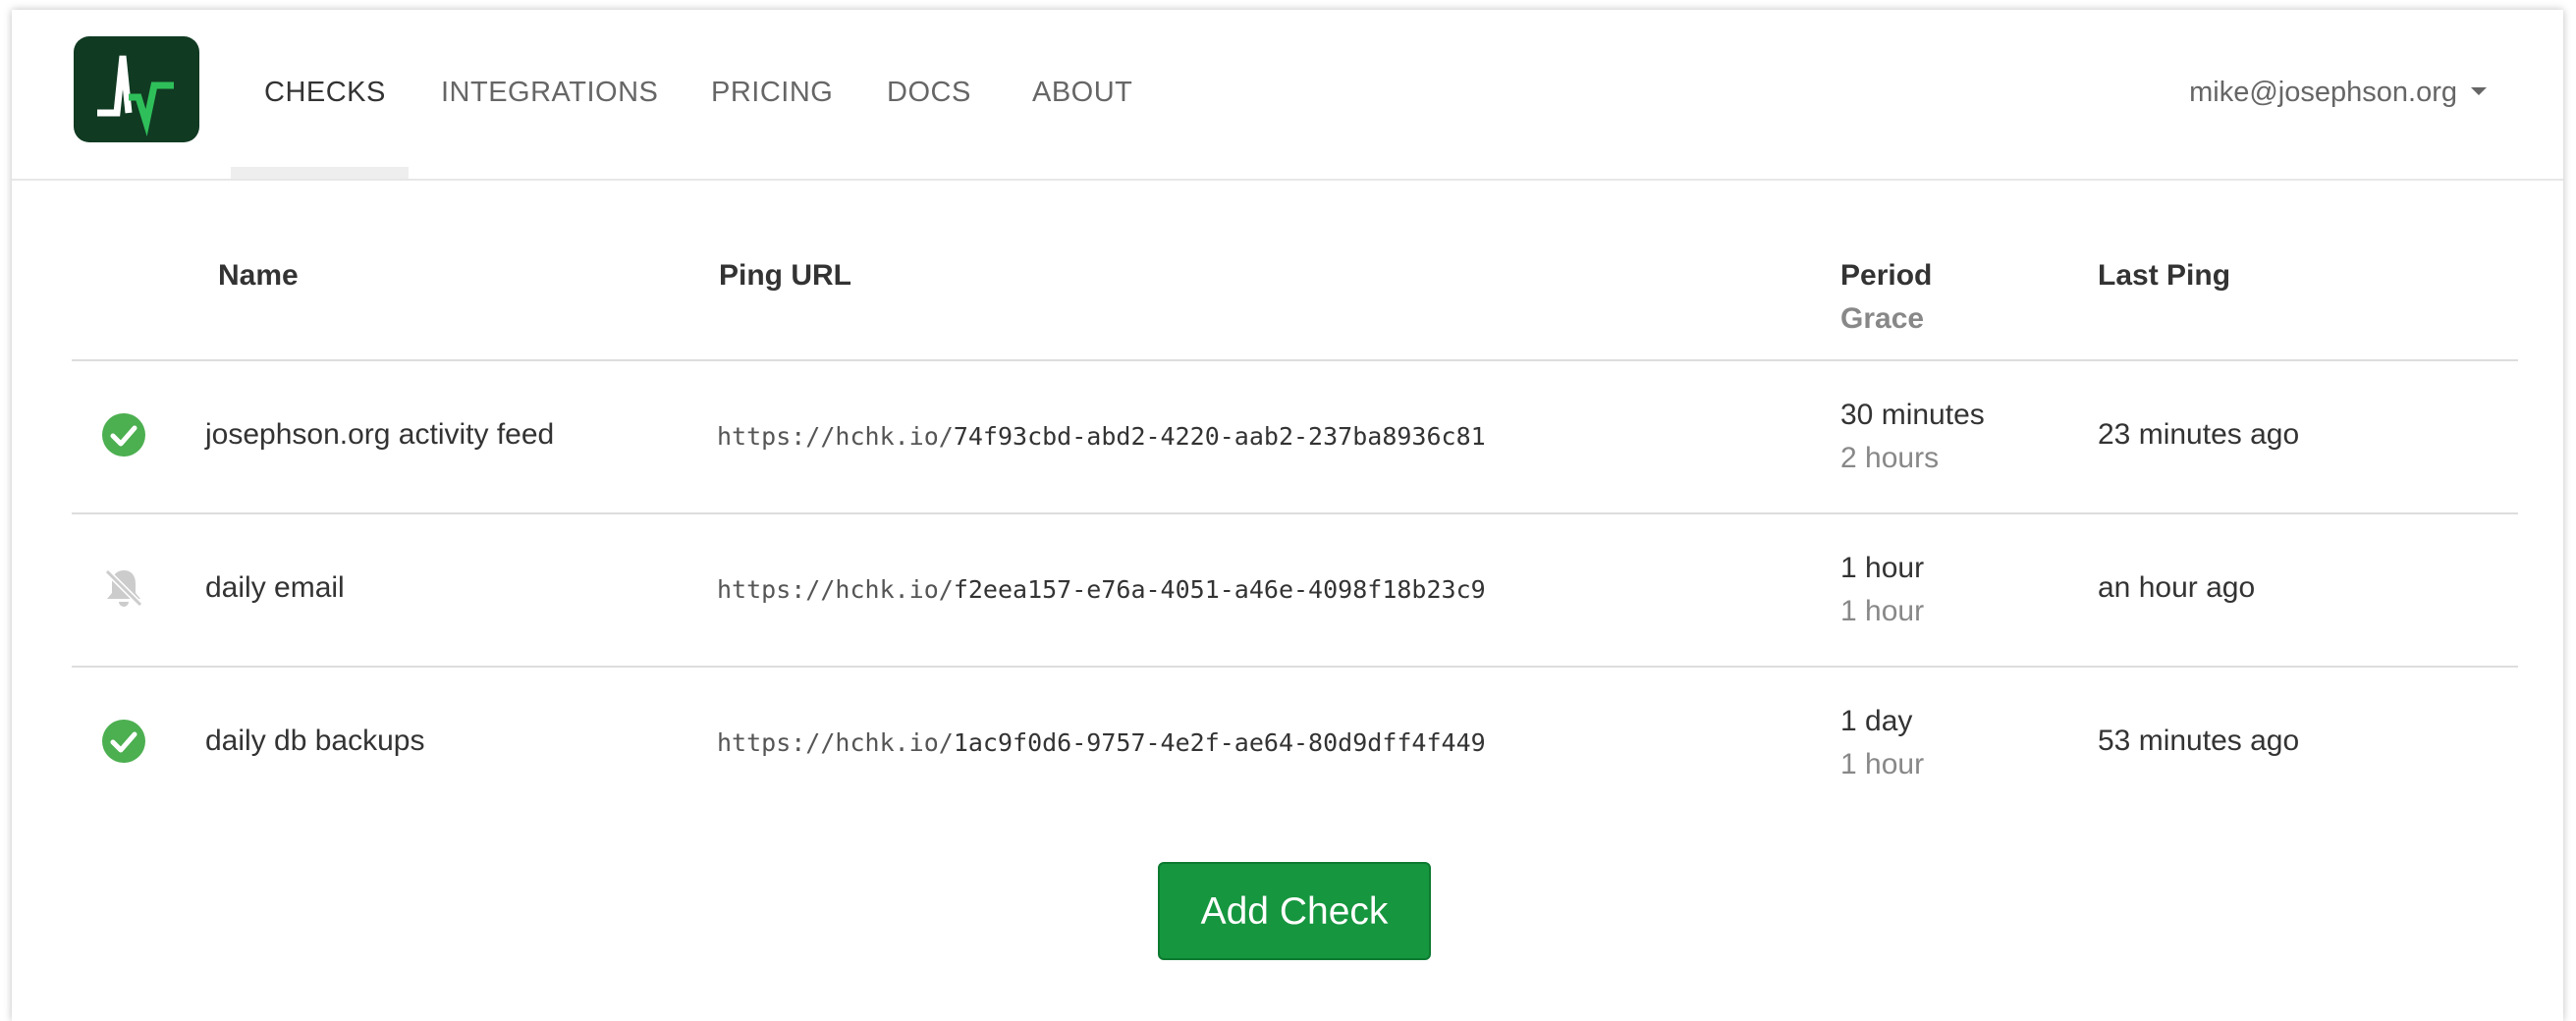 The height and width of the screenshot is (1021, 2576). Describe the element at coordinates (2177, 587) in the screenshot. I see `check-last-ping: an hour ago` at that location.